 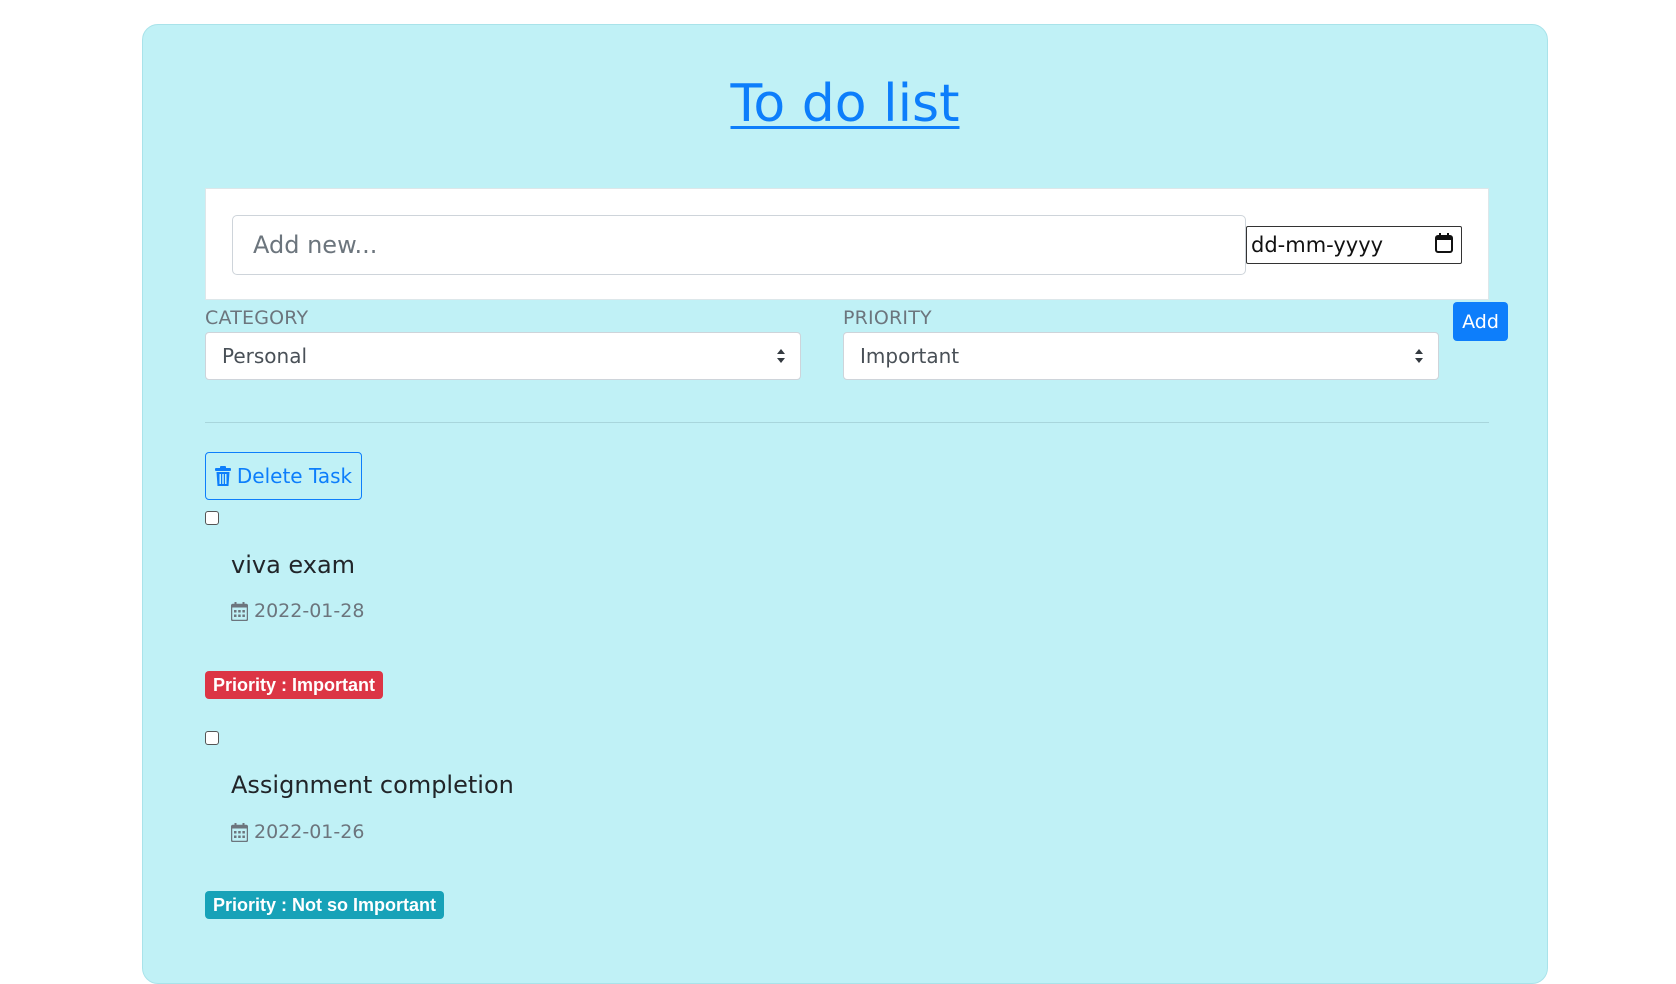 I want to click on delete-task-button: Delete Task, so click(x=283, y=476).